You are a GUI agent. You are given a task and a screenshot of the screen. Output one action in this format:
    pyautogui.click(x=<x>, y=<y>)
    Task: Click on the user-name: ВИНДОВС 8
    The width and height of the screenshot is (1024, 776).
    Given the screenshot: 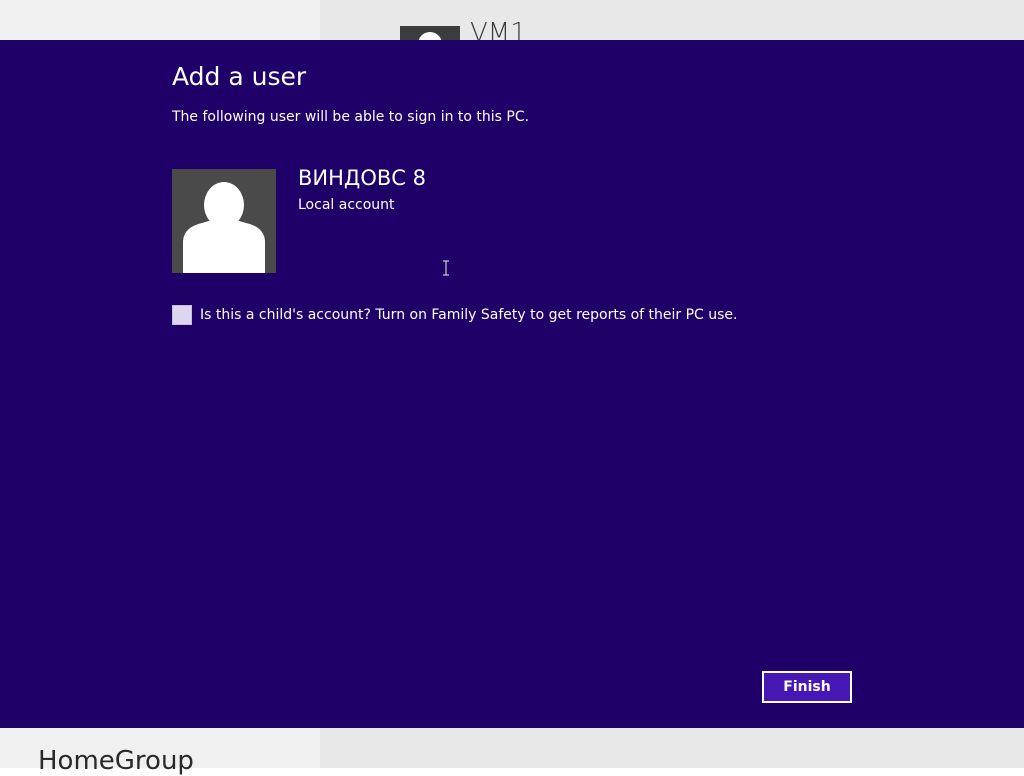 What is the action you would take?
    pyautogui.click(x=362, y=178)
    